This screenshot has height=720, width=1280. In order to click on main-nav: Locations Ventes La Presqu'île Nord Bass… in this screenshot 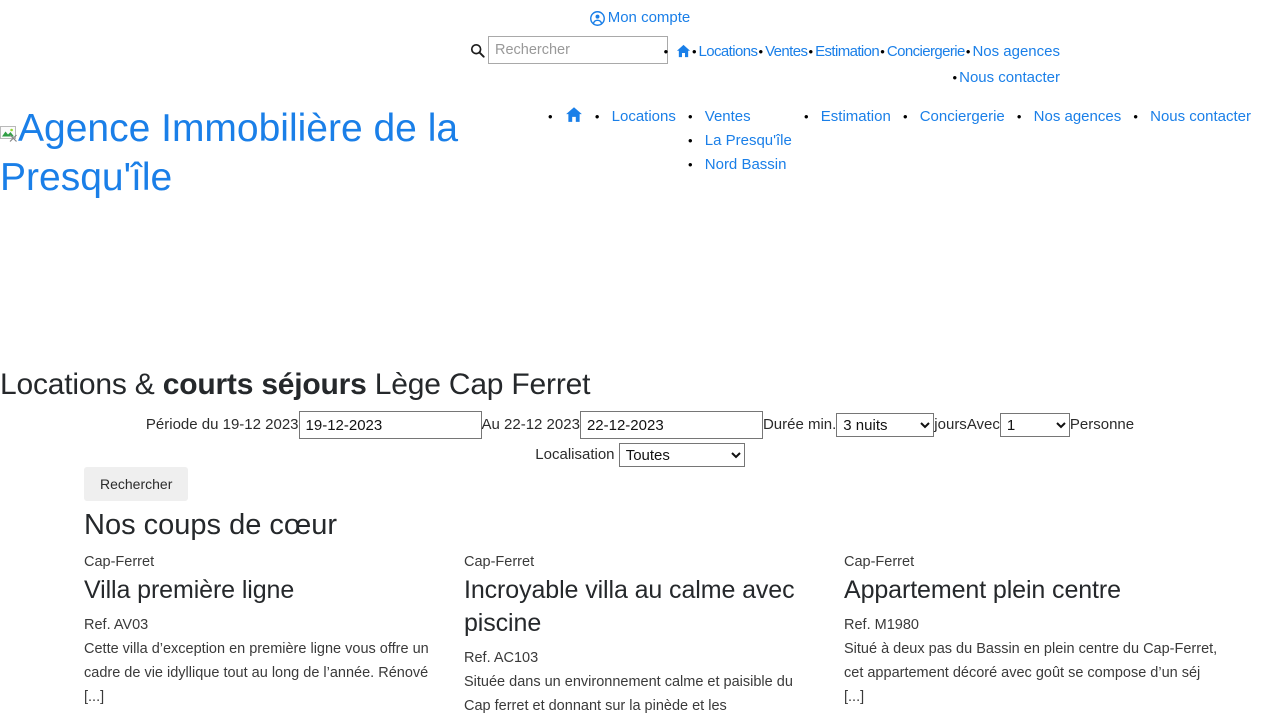, I will do `click(914, 141)`.